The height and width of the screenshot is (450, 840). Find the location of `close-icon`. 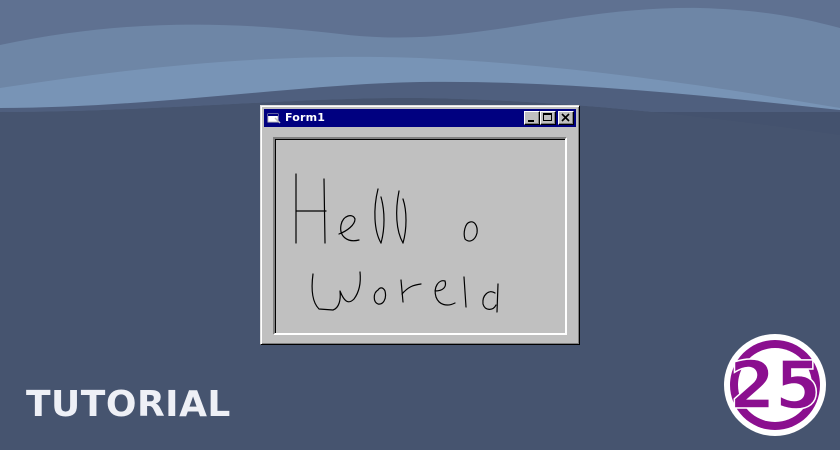

close-icon is located at coordinates (565, 117).